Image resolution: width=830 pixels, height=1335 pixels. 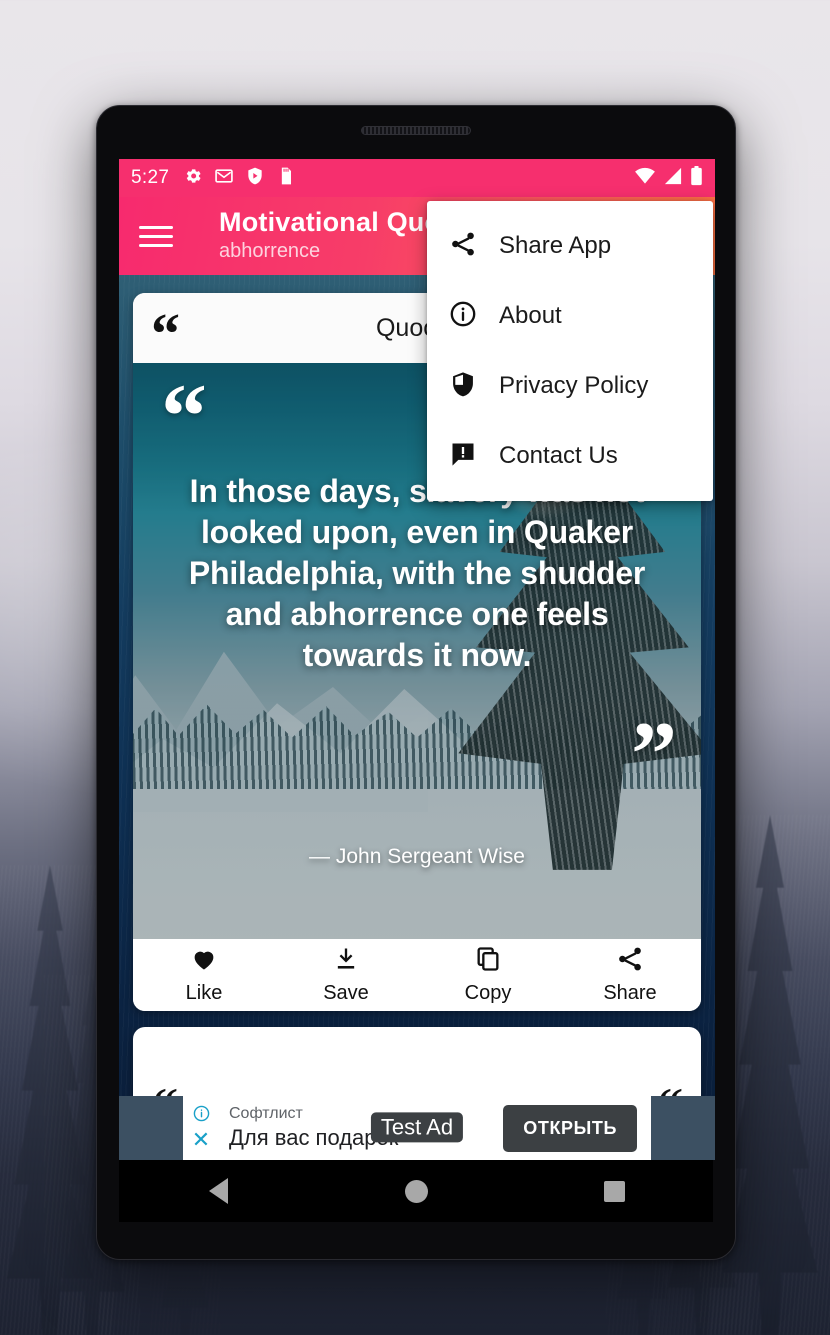 What do you see at coordinates (488, 993) in the screenshot?
I see `copy-label: Copy` at bounding box center [488, 993].